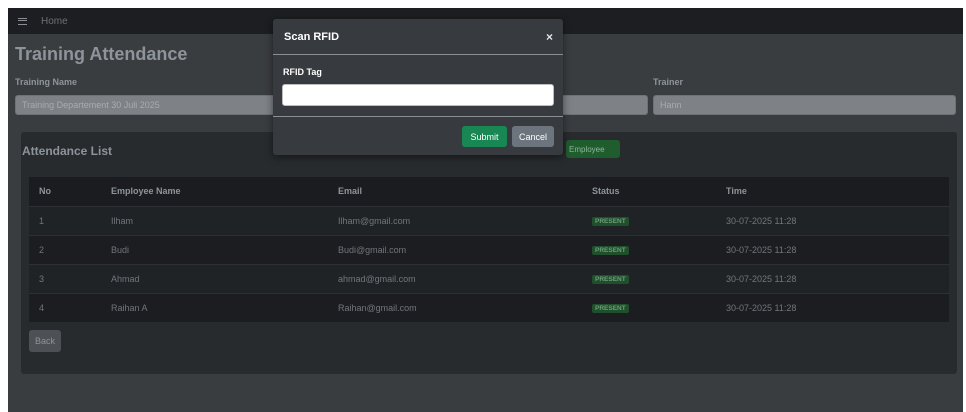  Describe the element at coordinates (312, 37) in the screenshot. I see `modal-title: Scan RFID` at that location.